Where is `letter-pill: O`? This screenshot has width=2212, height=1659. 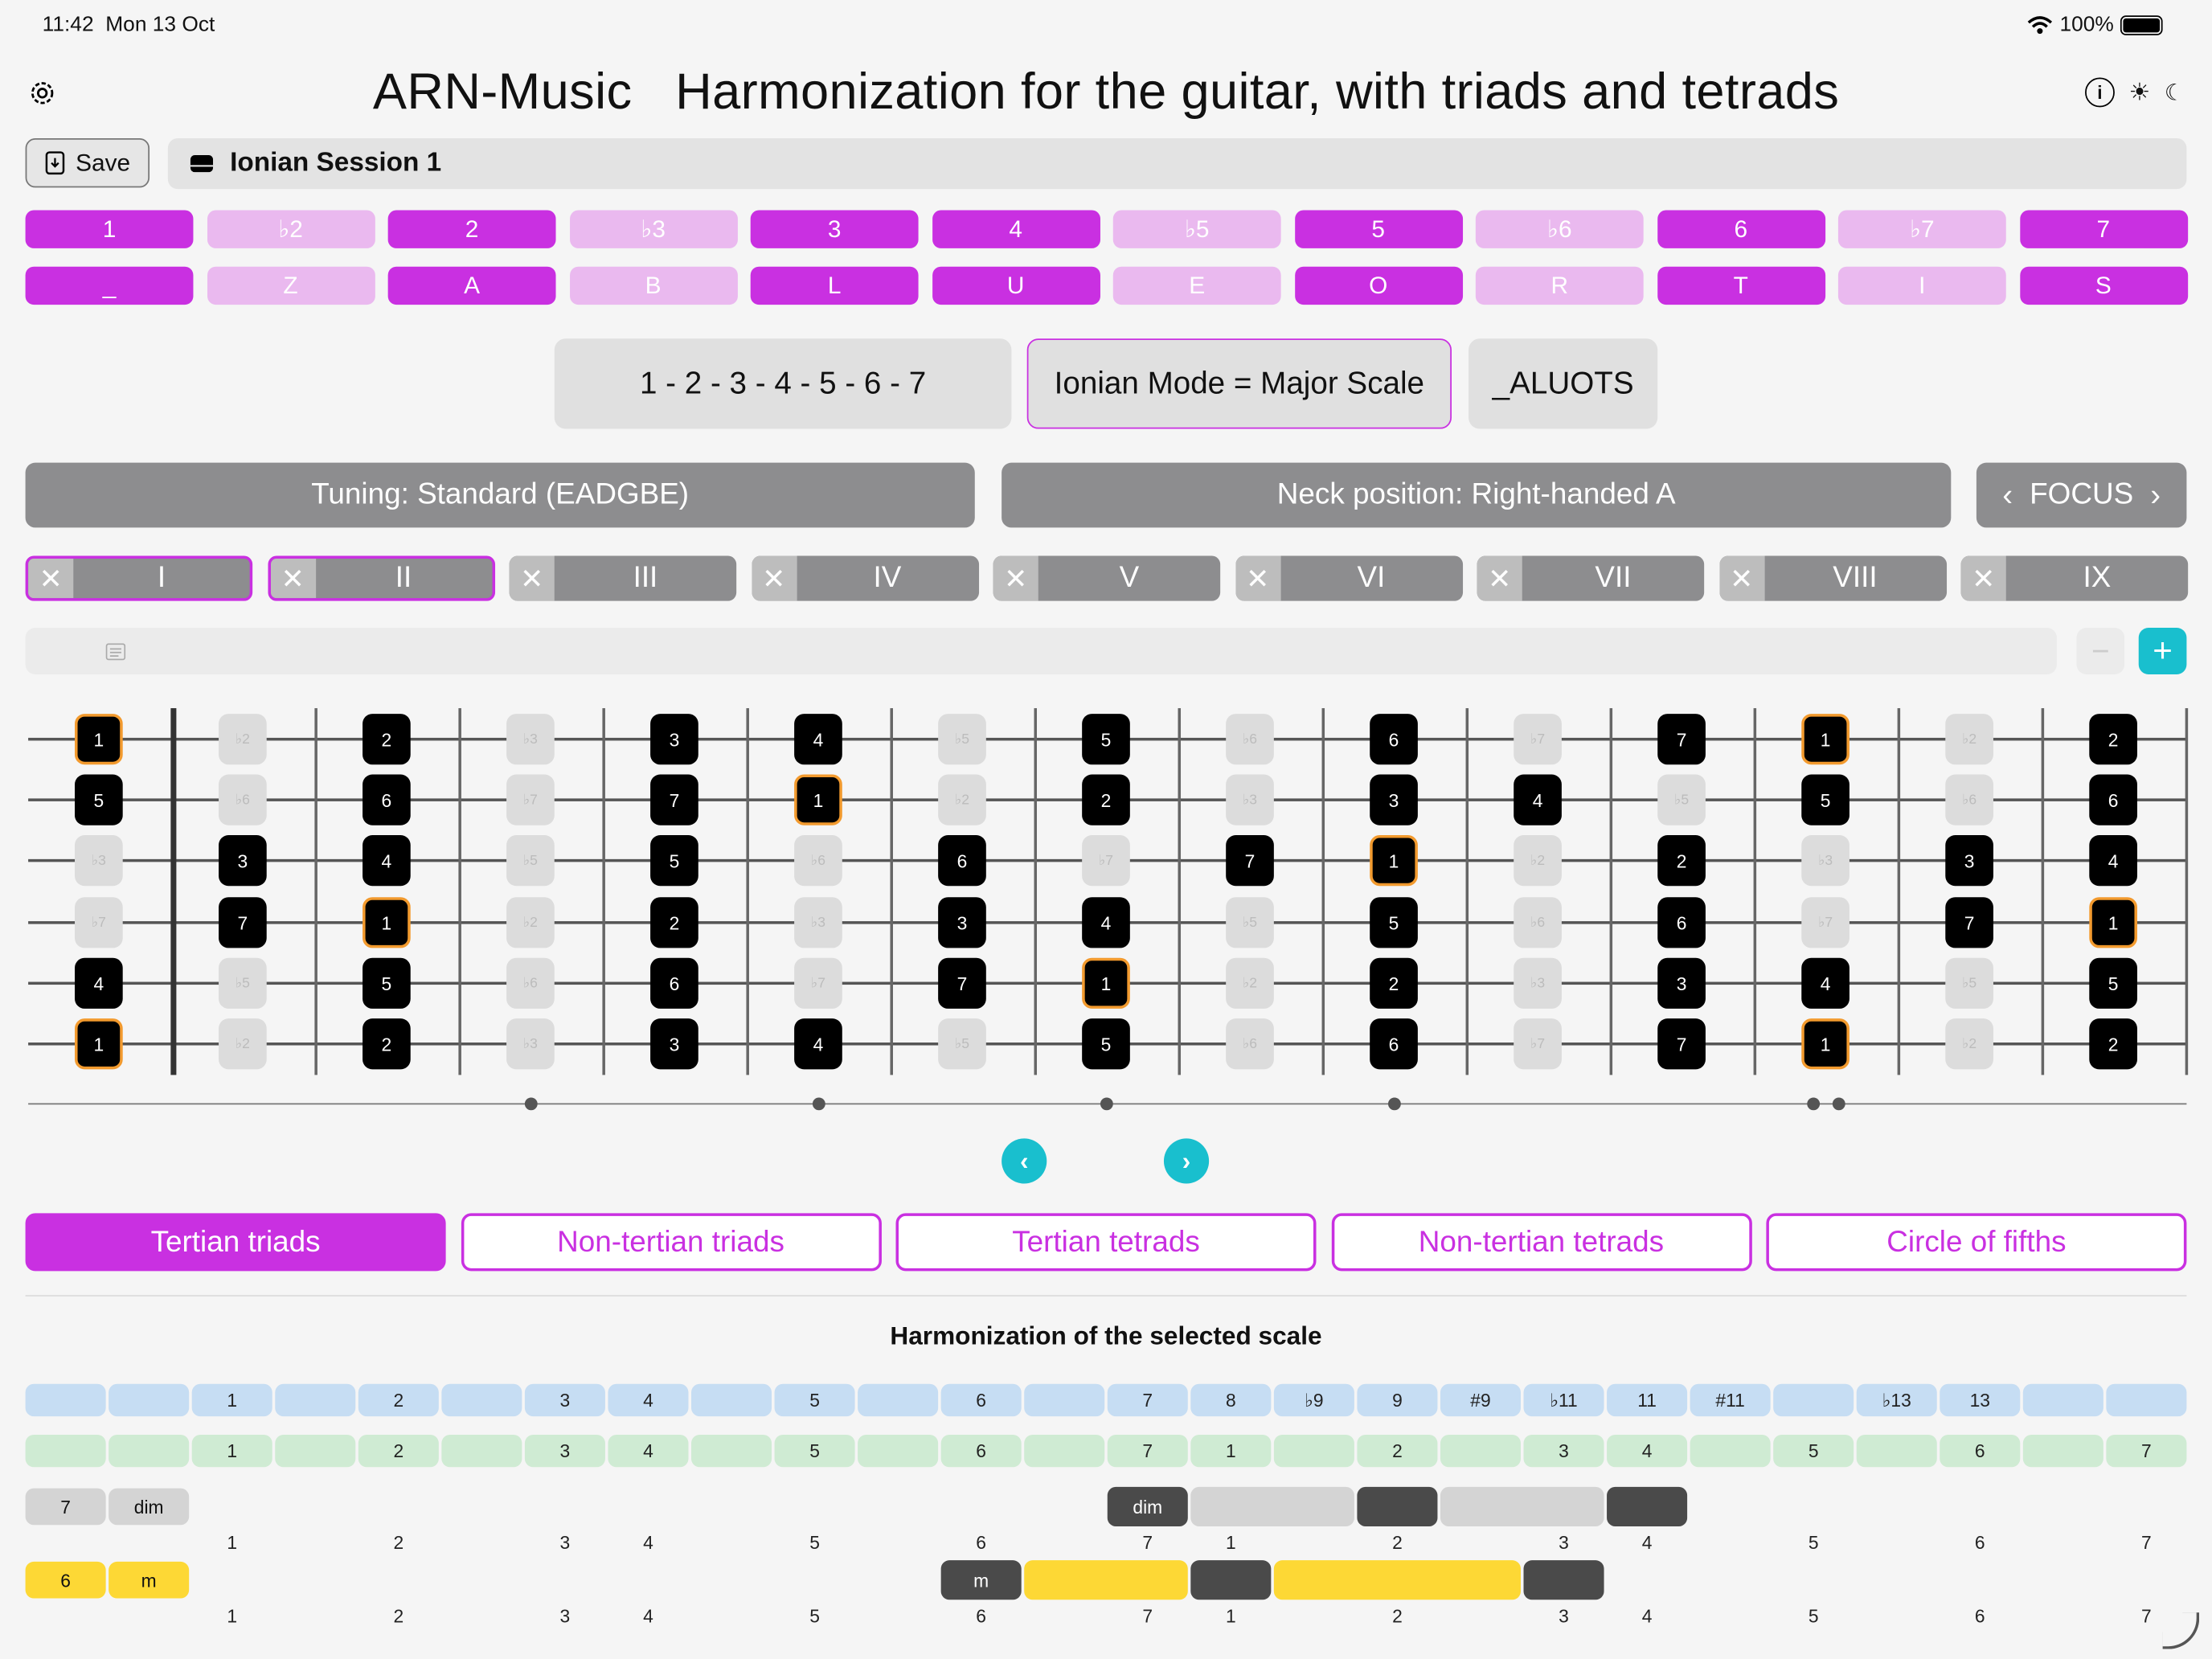 letter-pill: O is located at coordinates (1378, 285).